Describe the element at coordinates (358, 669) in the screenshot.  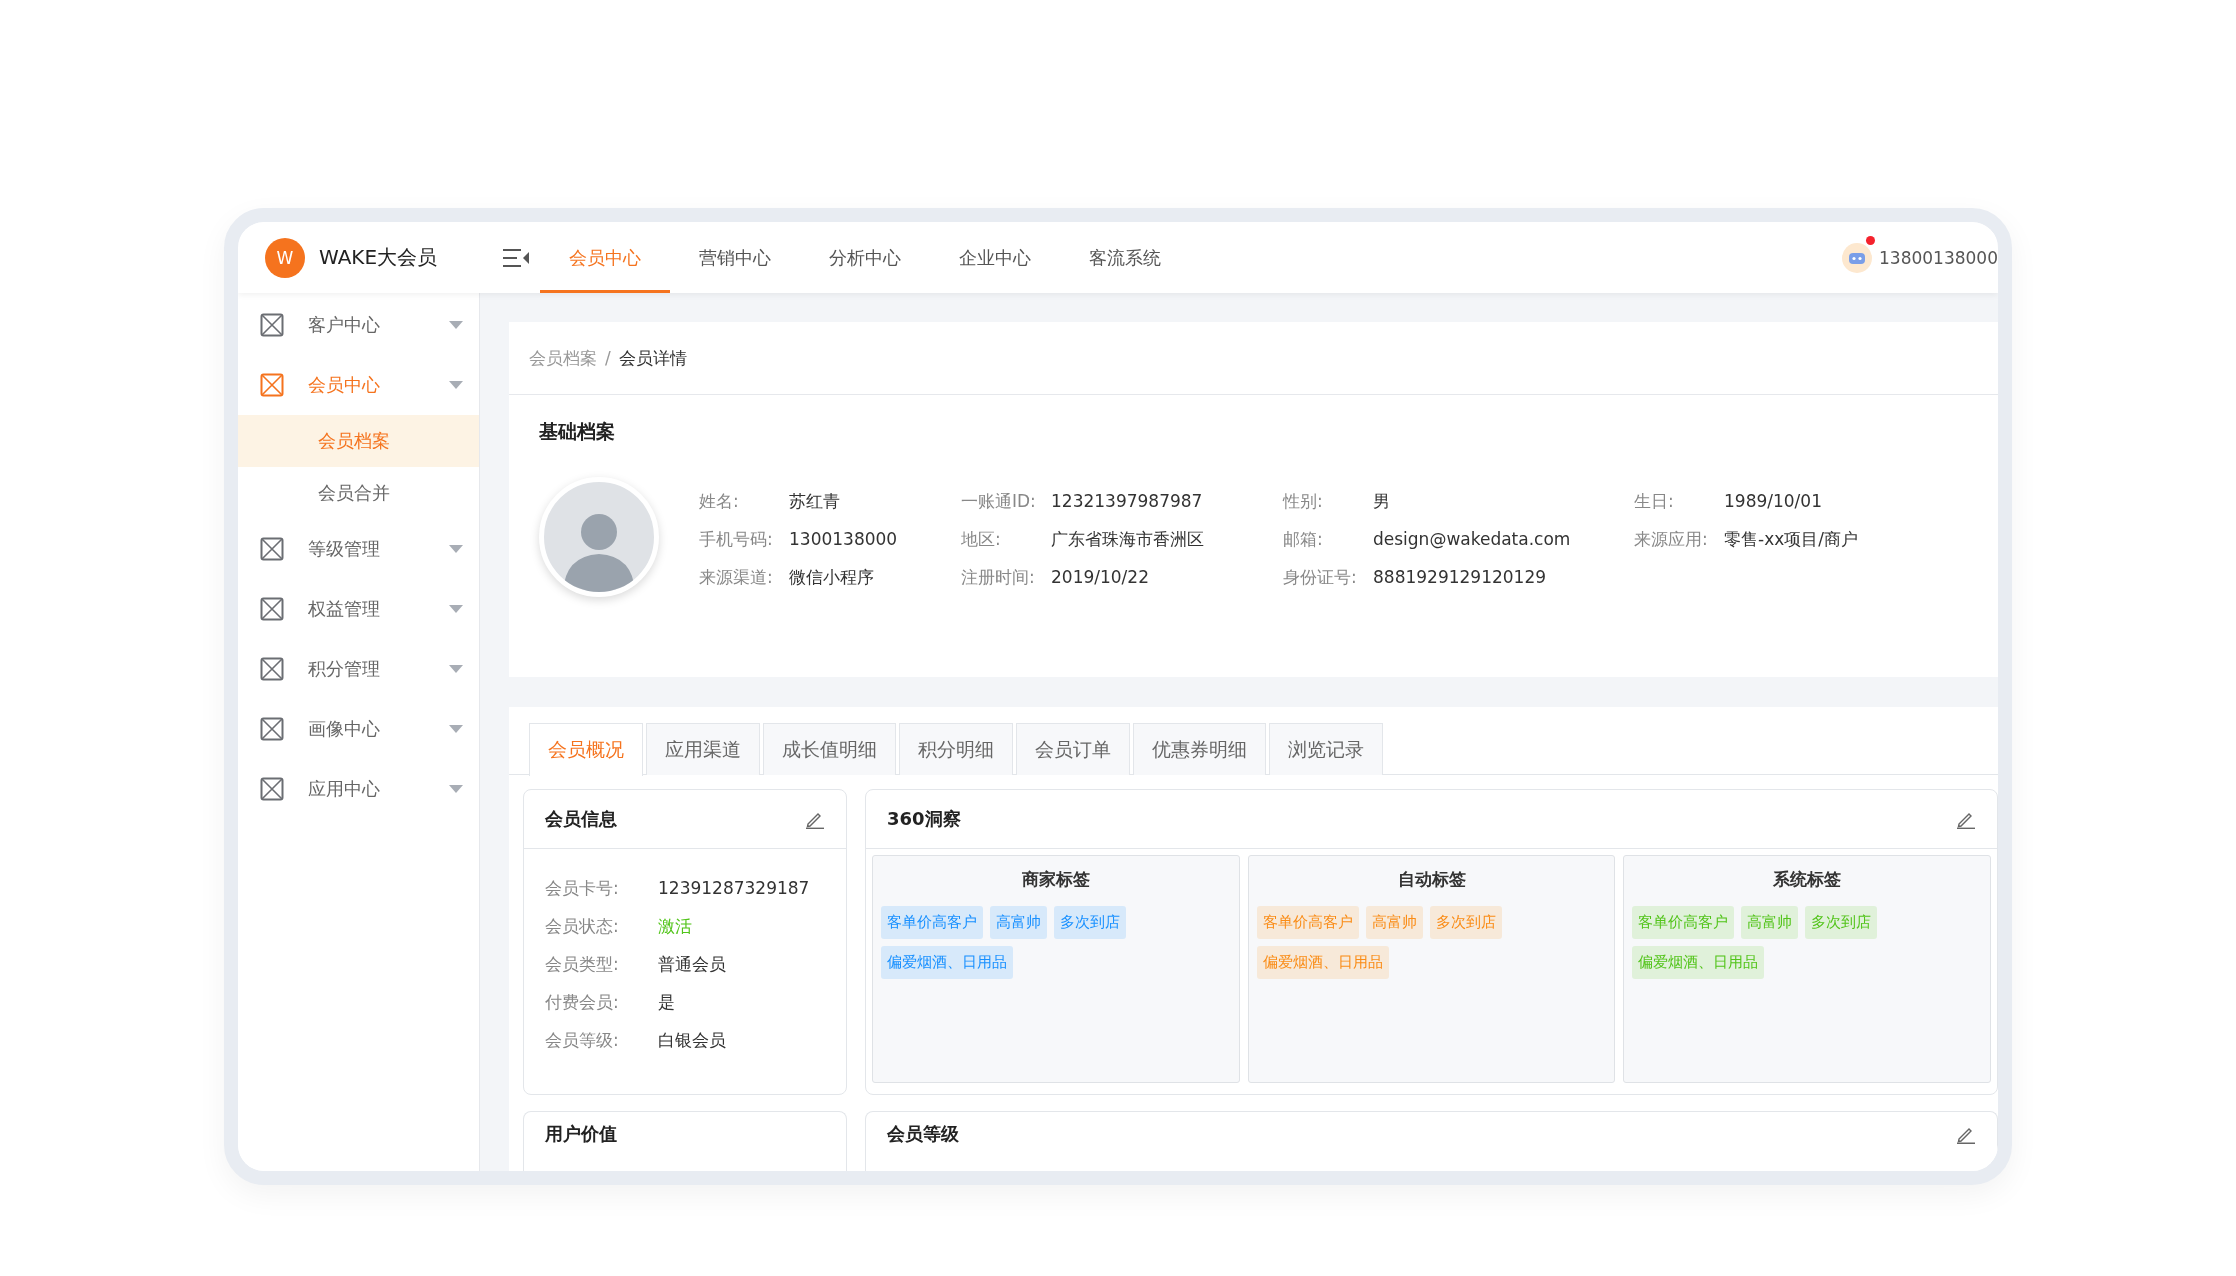
I see `sidebar-item: 积分管理` at that location.